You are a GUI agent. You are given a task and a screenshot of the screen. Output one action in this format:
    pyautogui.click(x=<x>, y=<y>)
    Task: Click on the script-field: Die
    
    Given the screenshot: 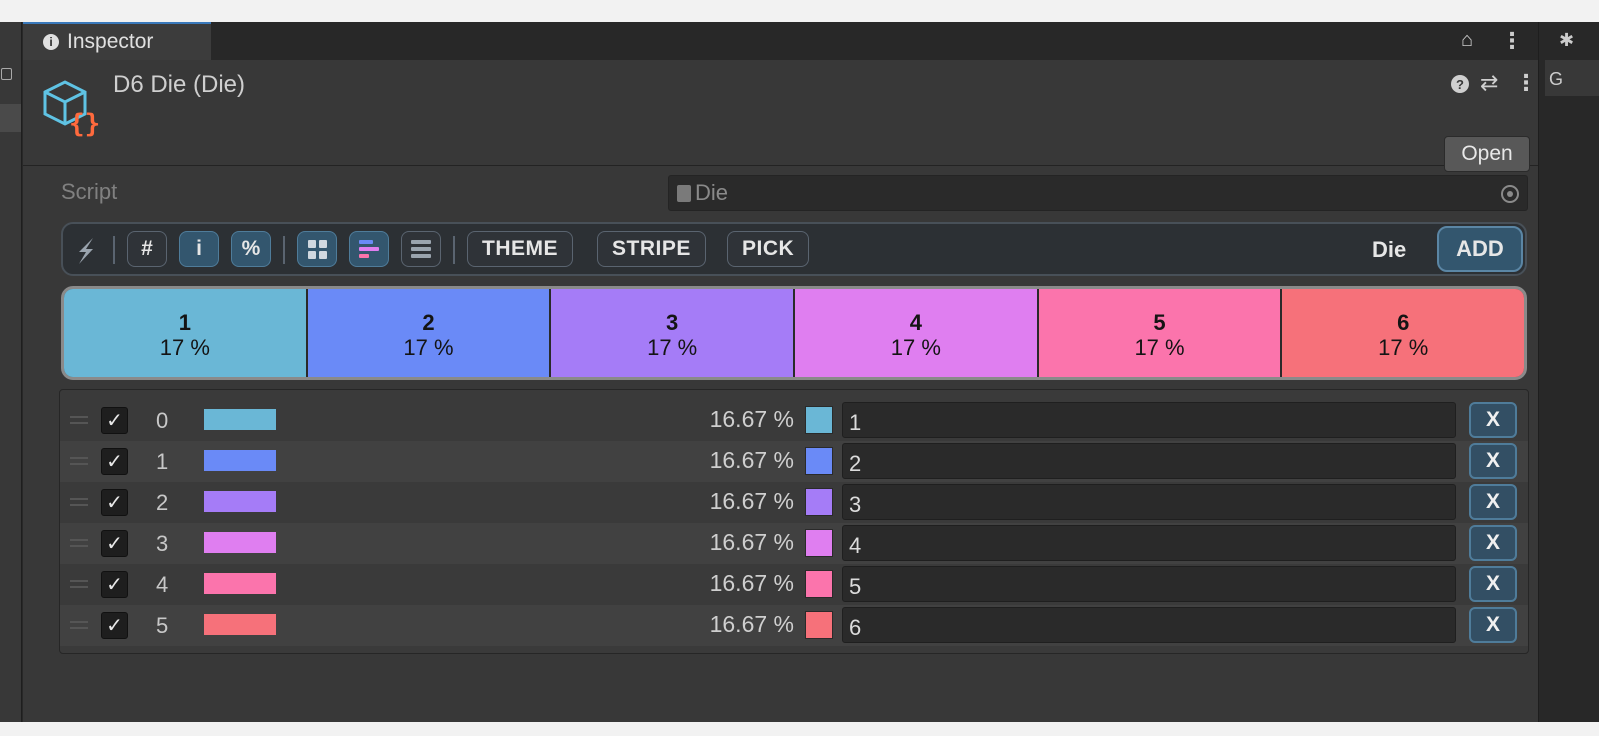 What is the action you would take?
    pyautogui.click(x=1098, y=193)
    